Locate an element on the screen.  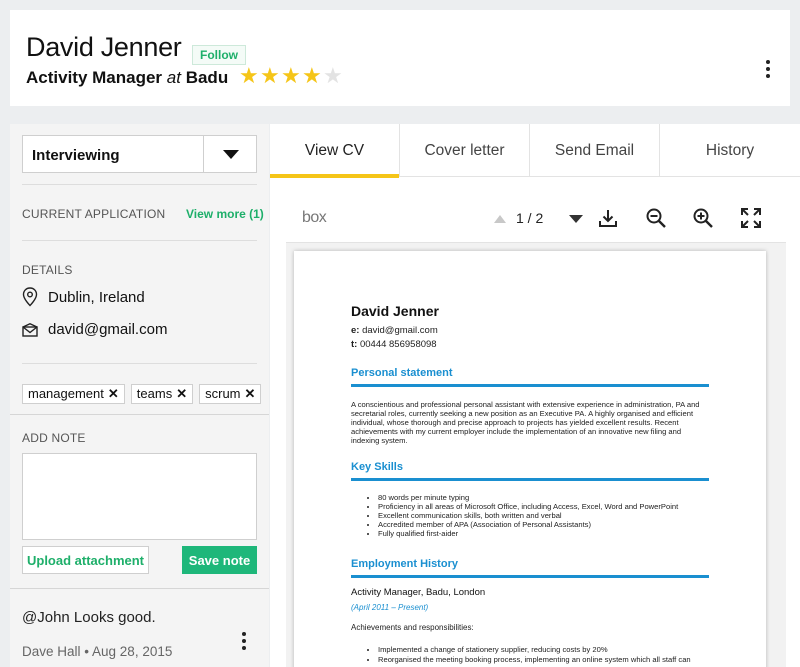
role-title: Activity Manager is located at coordinates (94, 77).